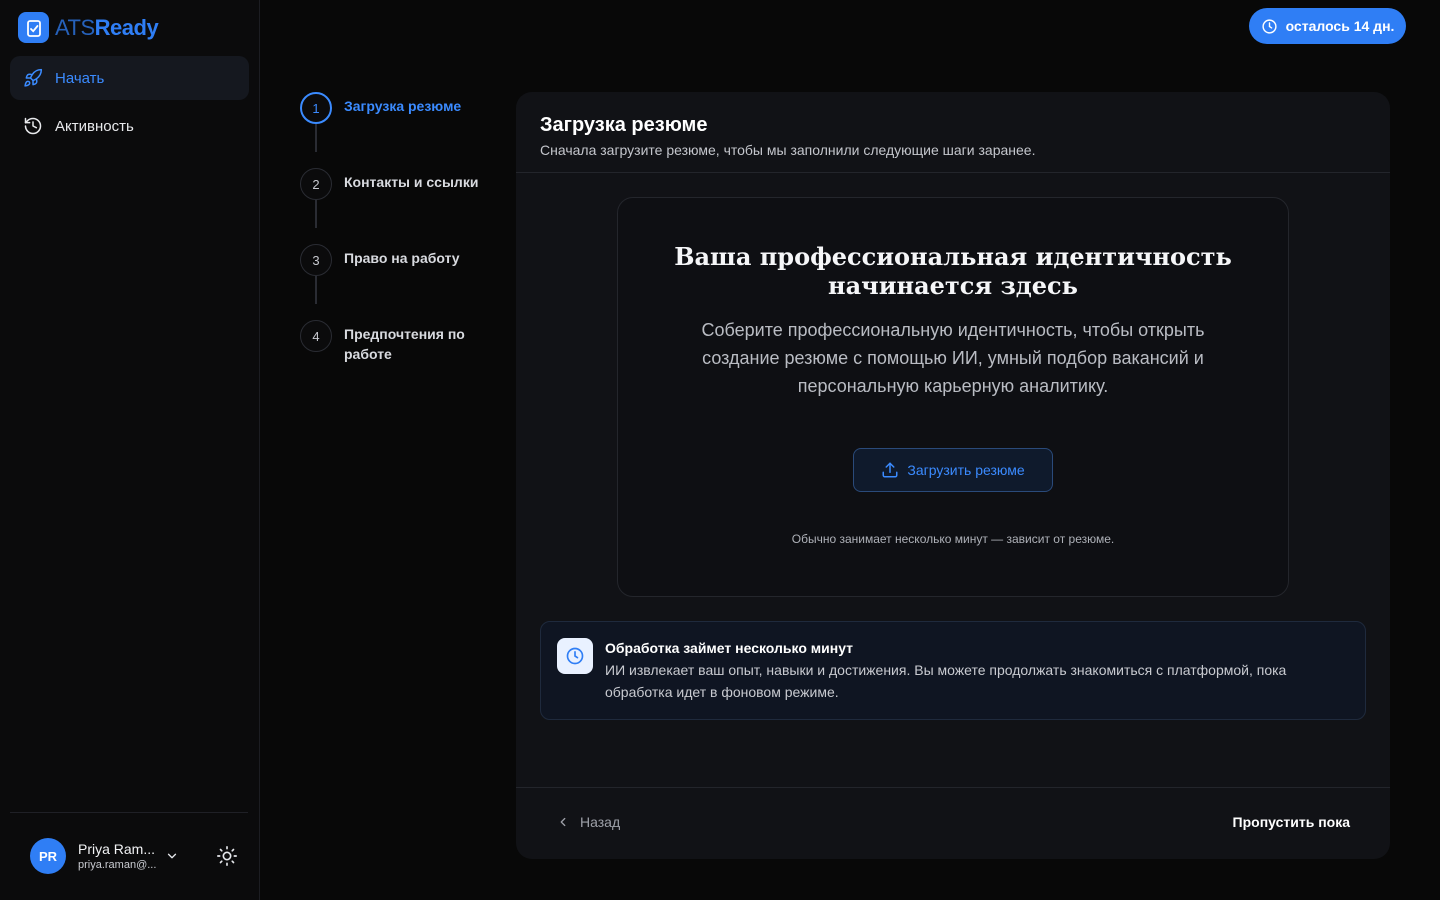 This screenshot has height=900, width=1440. I want to click on sidebar-divider, so click(129, 812).